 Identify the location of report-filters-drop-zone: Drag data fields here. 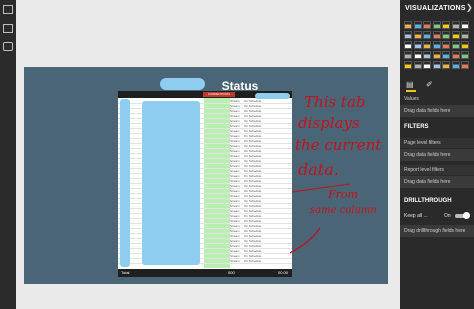
(437, 182).